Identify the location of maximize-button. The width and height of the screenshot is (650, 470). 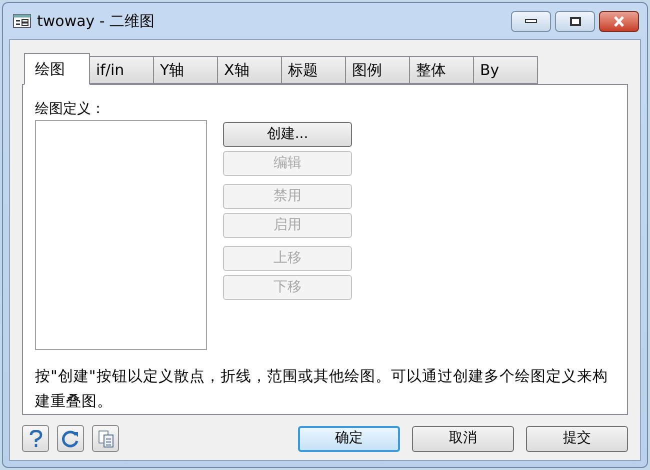
(575, 21).